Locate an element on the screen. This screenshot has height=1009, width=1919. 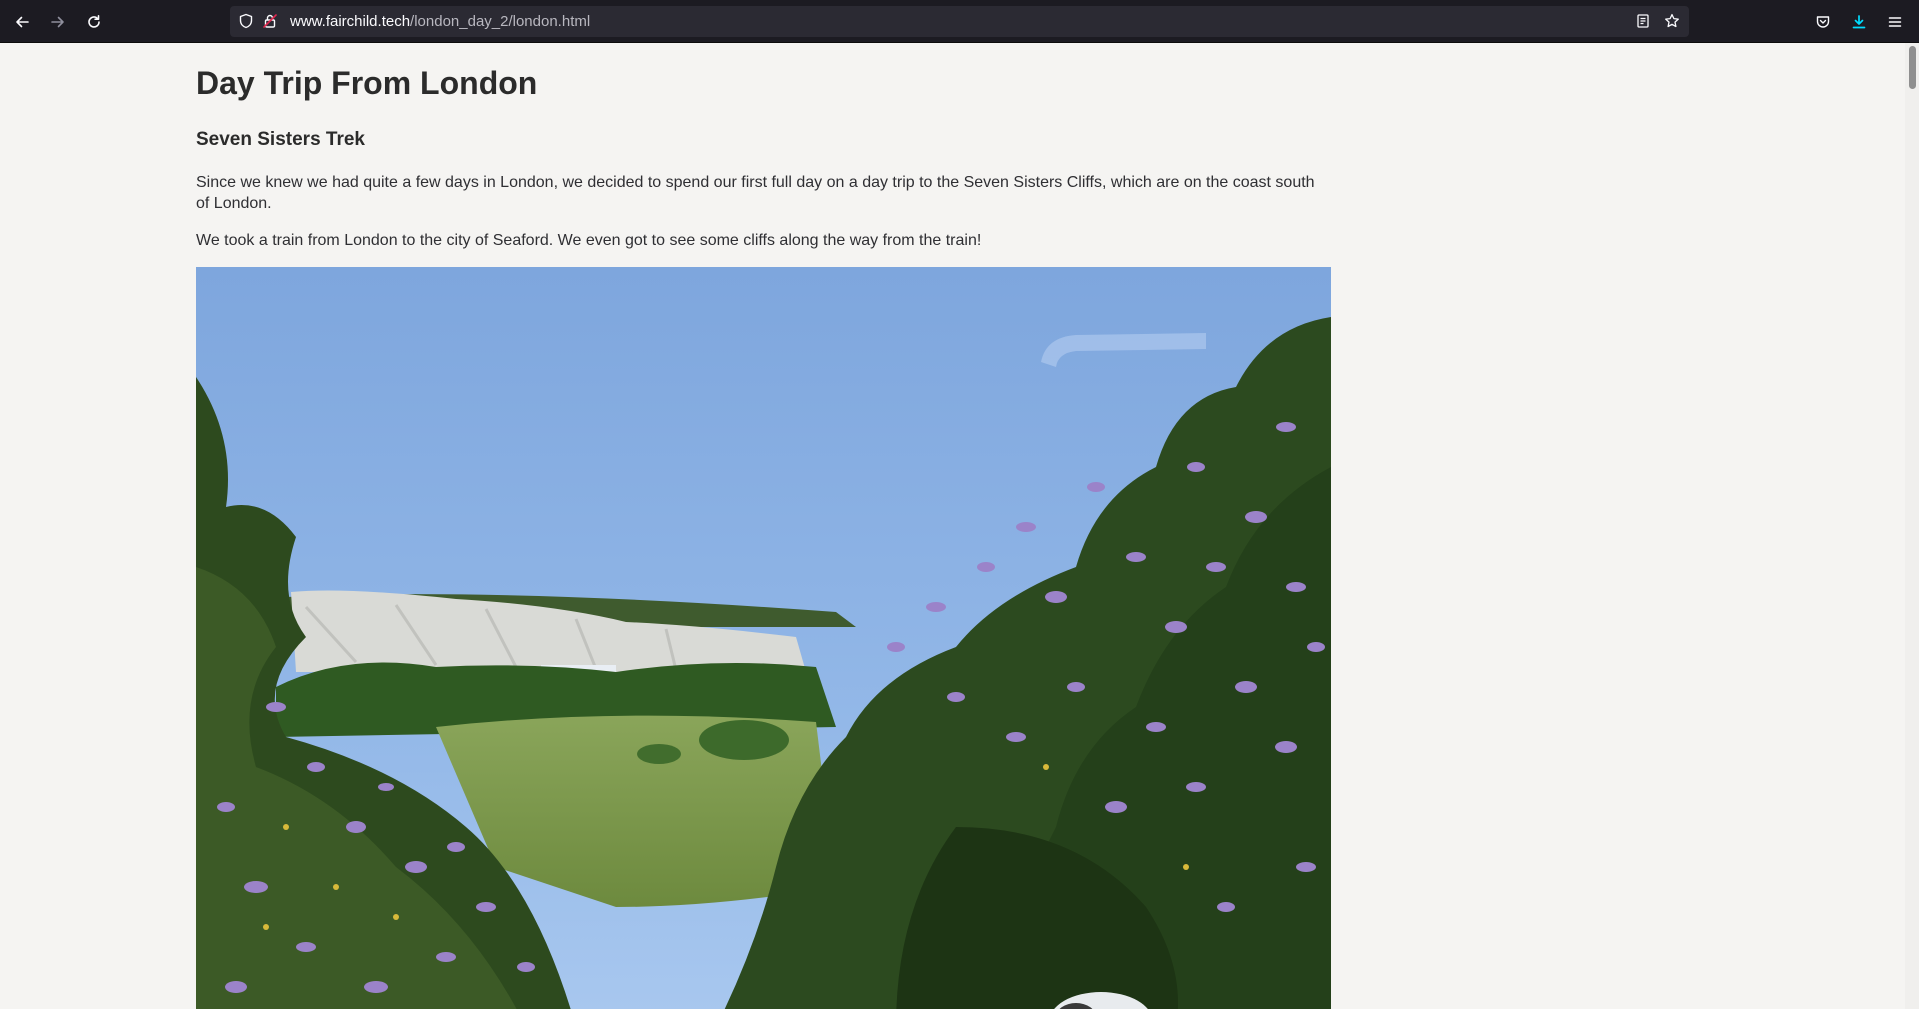
hamburger-menu-icon is located at coordinates (1895, 22).